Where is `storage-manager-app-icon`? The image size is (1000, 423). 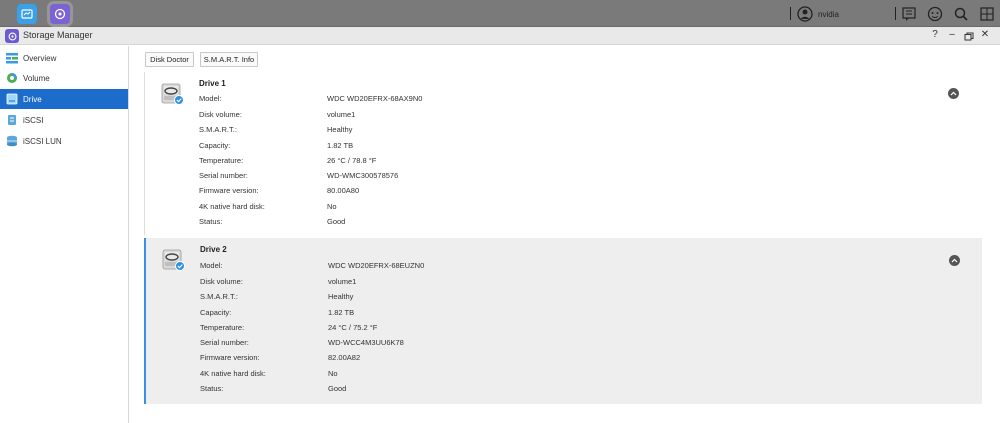 storage-manager-app-icon is located at coordinates (12, 36).